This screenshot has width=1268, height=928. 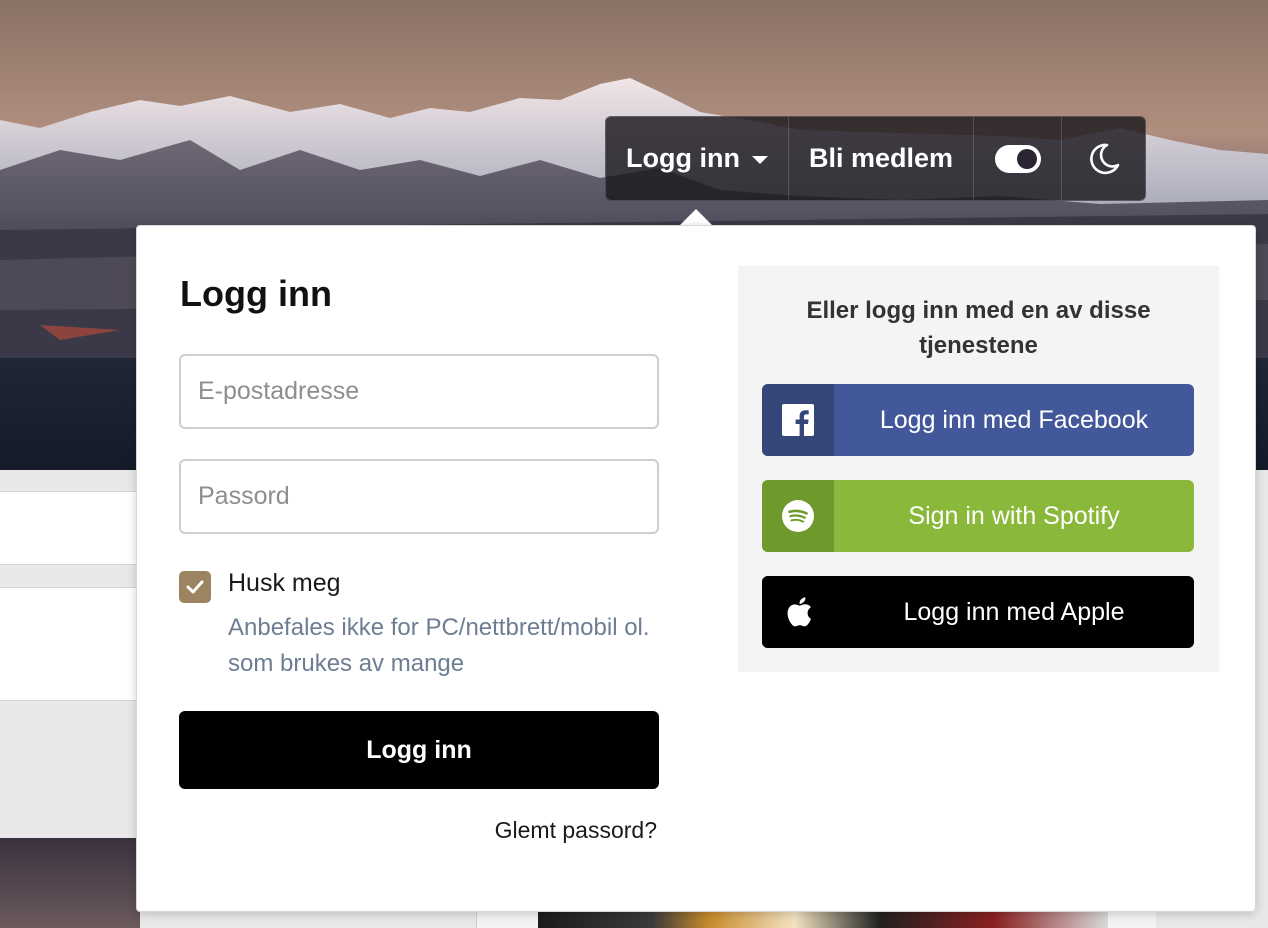 I want to click on moon-icon, so click(x=1104, y=158).